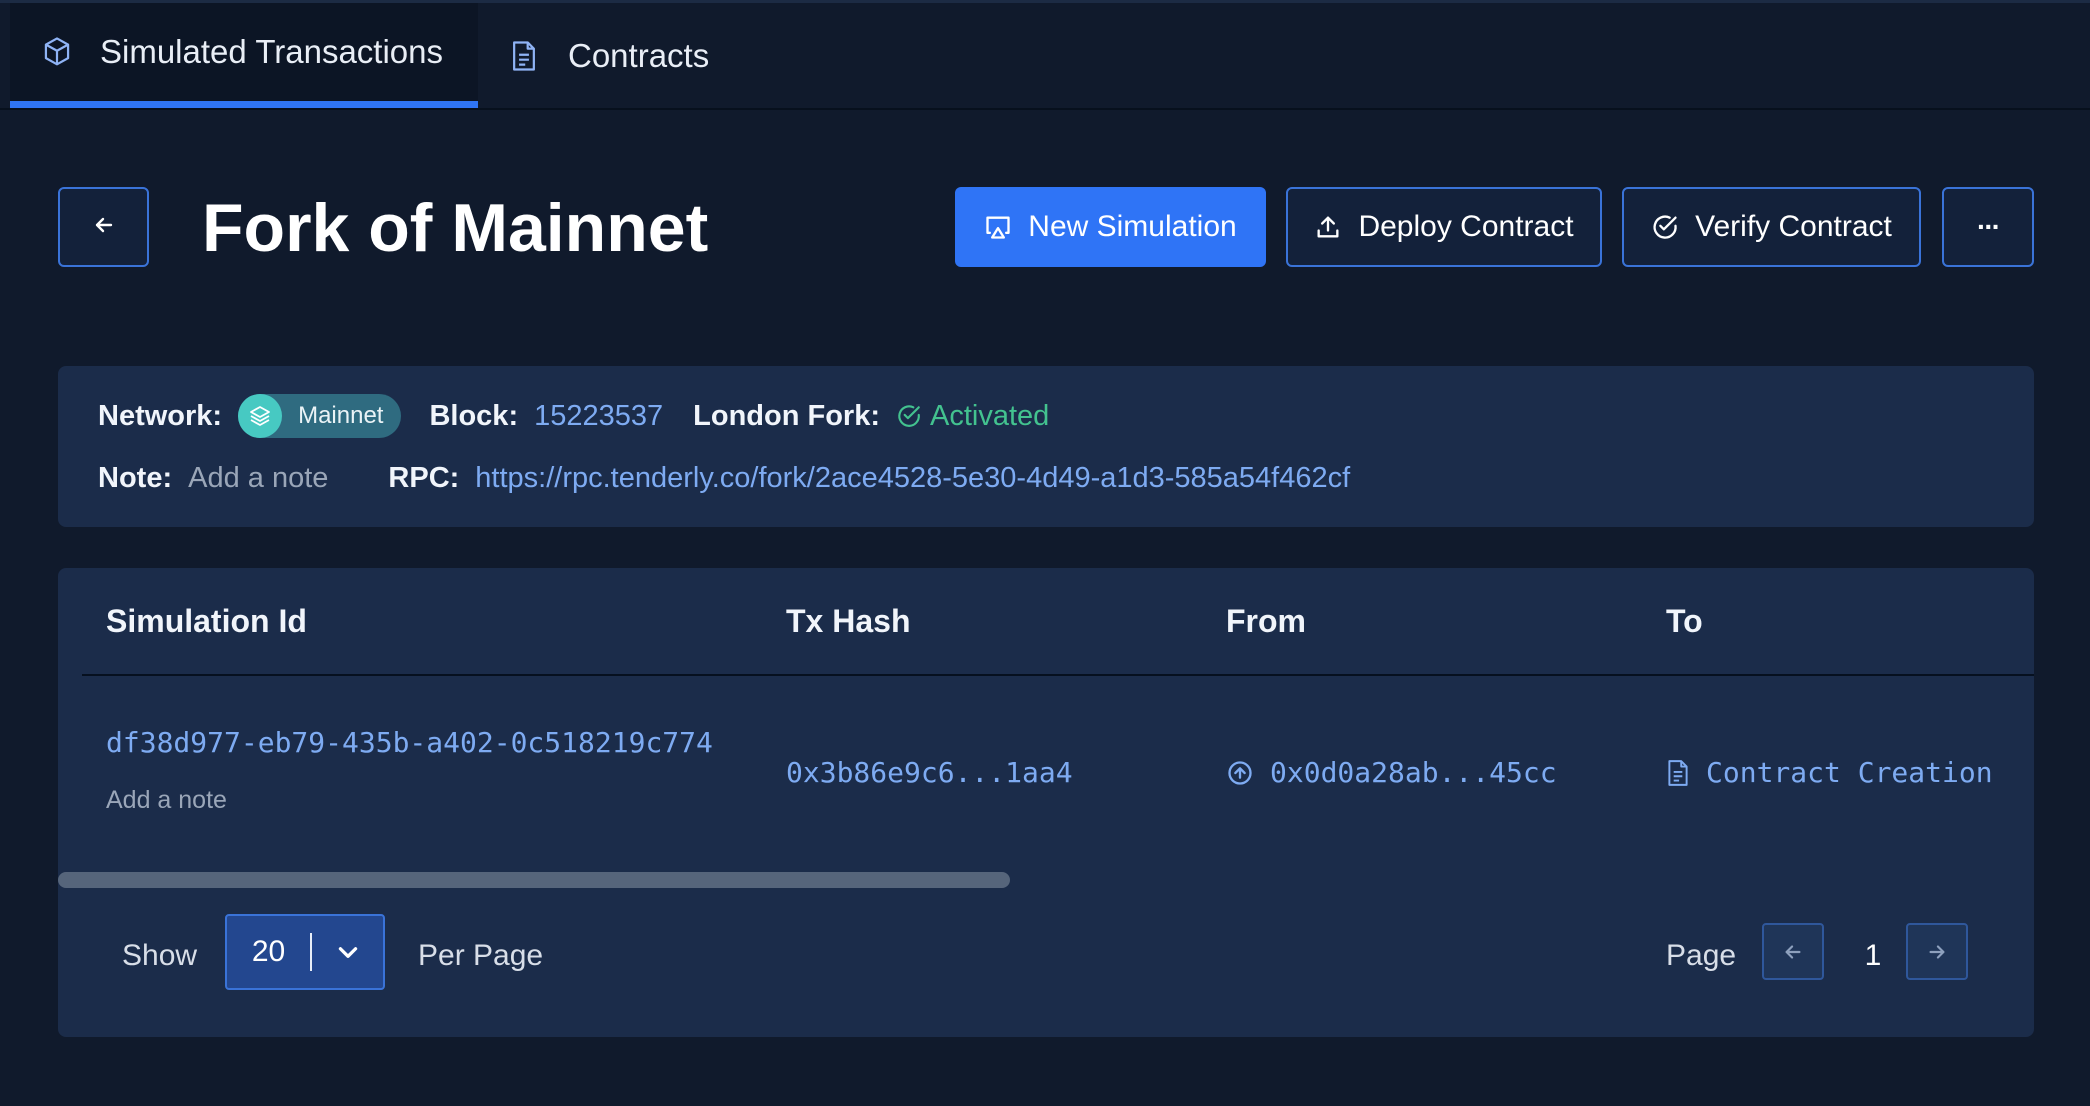 Image resolution: width=2090 pixels, height=1106 pixels. Describe the element at coordinates (409, 742) in the screenshot. I see `simulation-id-link: df38d977-eb79-435b-a402-0c518219c774` at that location.